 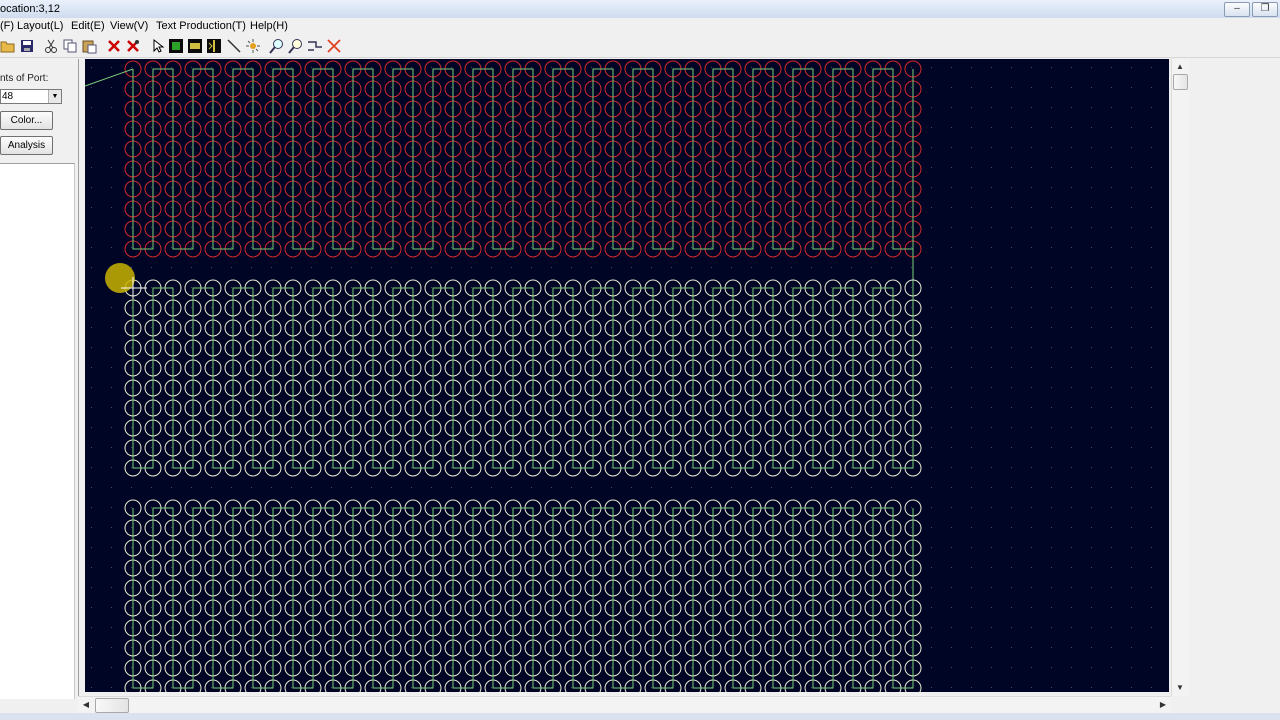 I want to click on copy-icon, so click(x=70, y=46).